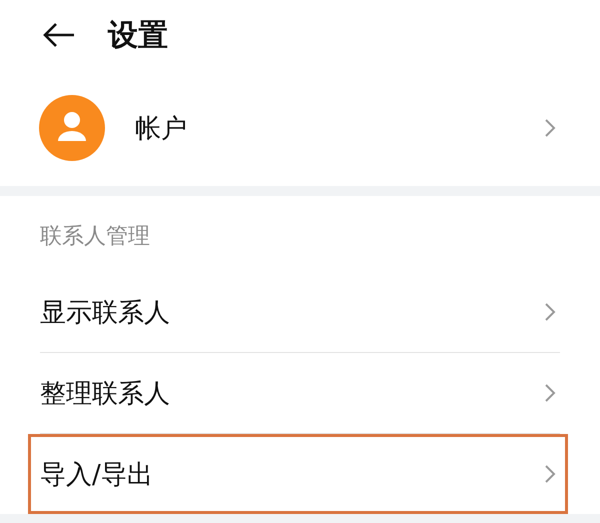  I want to click on menu-item: 显示联系人, so click(298, 312).